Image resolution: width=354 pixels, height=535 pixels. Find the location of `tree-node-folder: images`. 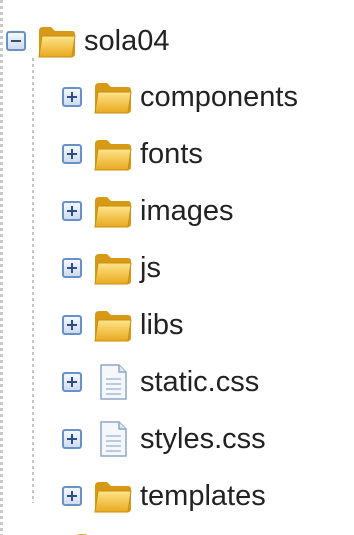

tree-node-folder: images is located at coordinates (148, 211).